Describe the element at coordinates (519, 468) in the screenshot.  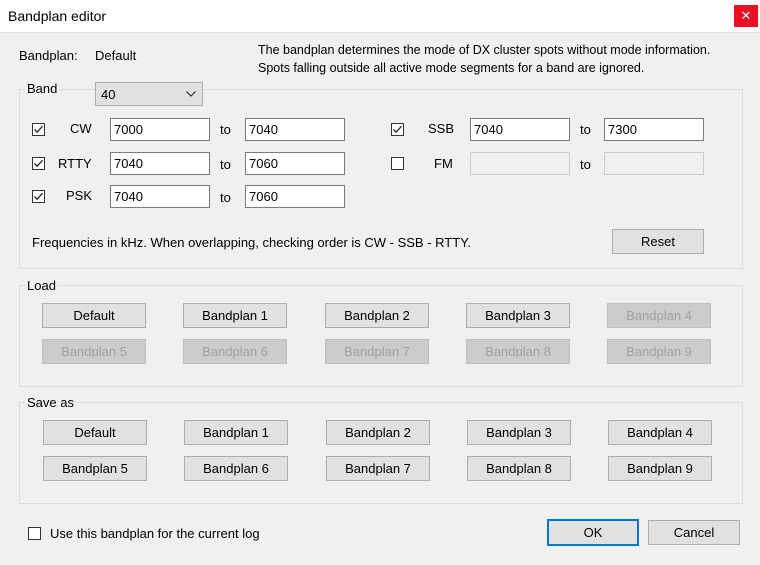
I see `save-bandplan-8-button: Bandplan 8` at that location.